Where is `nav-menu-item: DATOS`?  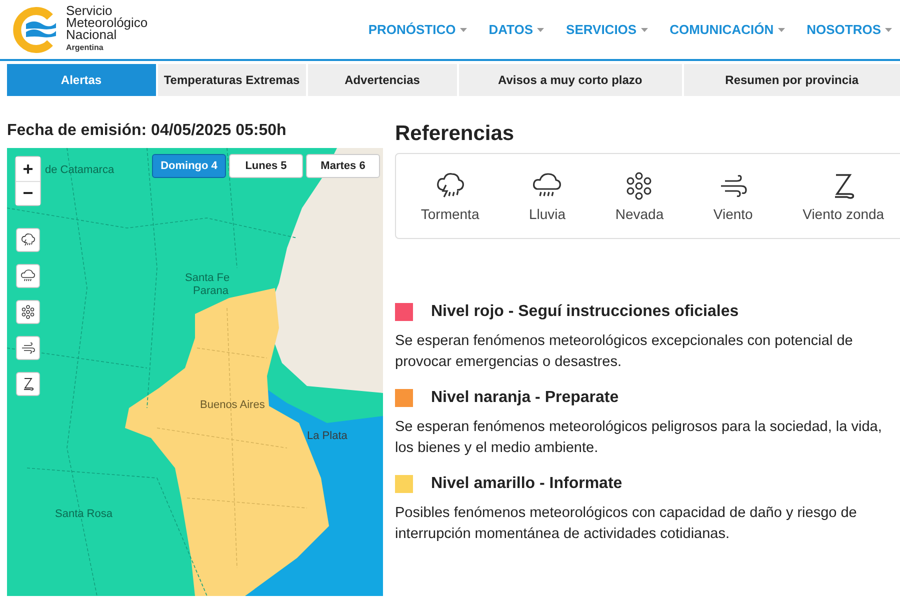
nav-menu-item: DATOS is located at coordinates (516, 29).